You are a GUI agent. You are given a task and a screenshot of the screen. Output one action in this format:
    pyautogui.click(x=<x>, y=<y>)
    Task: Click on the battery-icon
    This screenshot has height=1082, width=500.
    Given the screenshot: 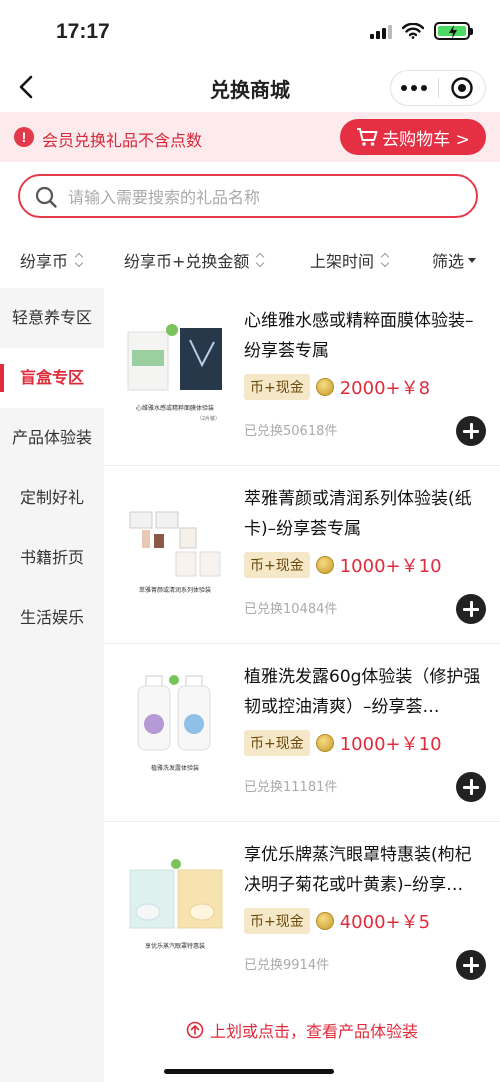 What is the action you would take?
    pyautogui.click(x=453, y=31)
    